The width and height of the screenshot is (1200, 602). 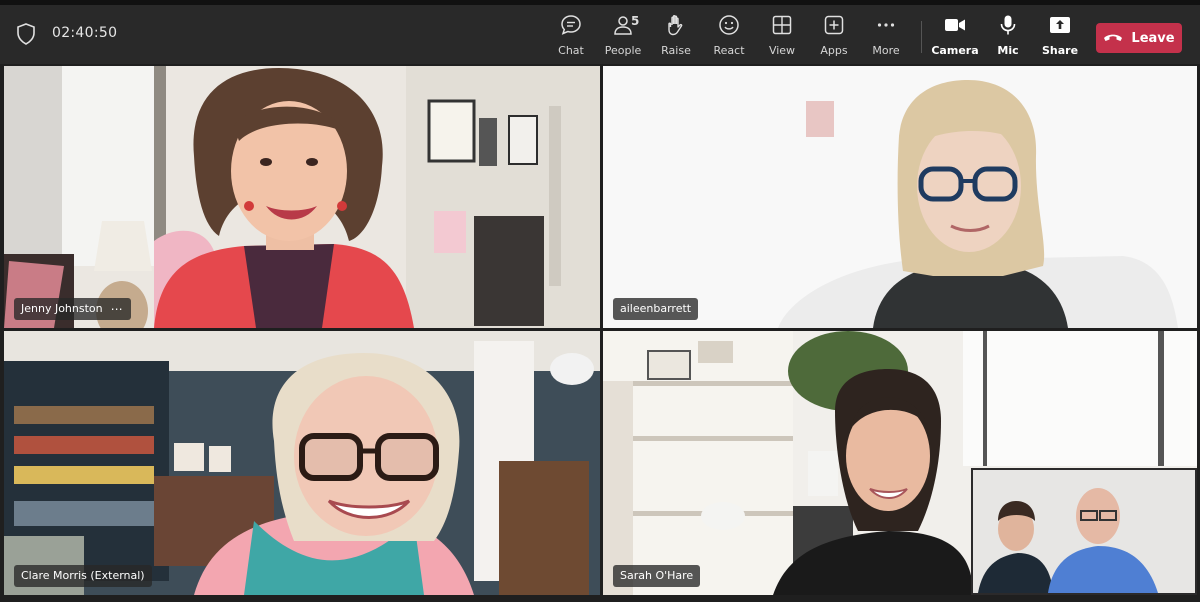 I want to click on participant-nameplate: Clare Morris (External), so click(x=83, y=576).